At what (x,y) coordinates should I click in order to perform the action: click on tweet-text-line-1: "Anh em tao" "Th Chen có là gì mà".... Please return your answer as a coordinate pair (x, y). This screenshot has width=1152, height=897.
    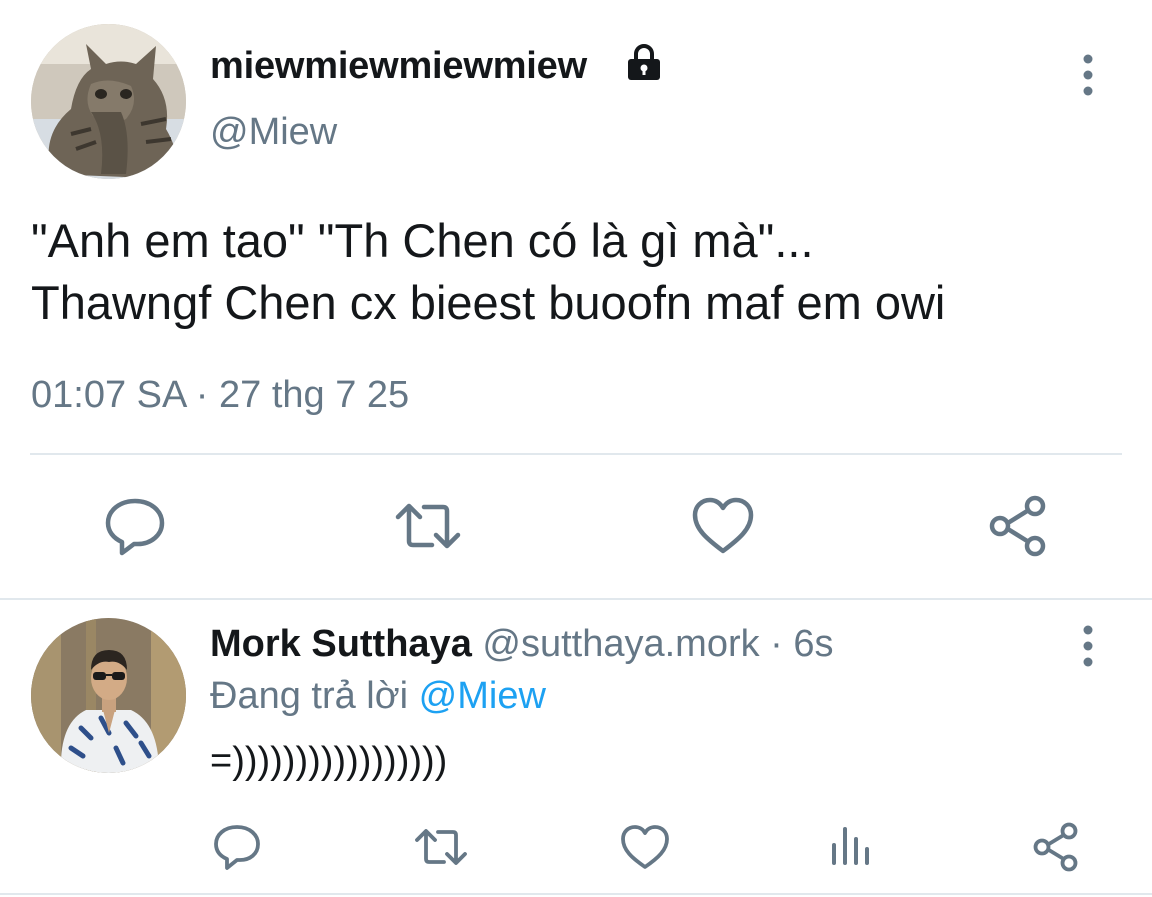
    Looking at the image, I should click on (422, 240).